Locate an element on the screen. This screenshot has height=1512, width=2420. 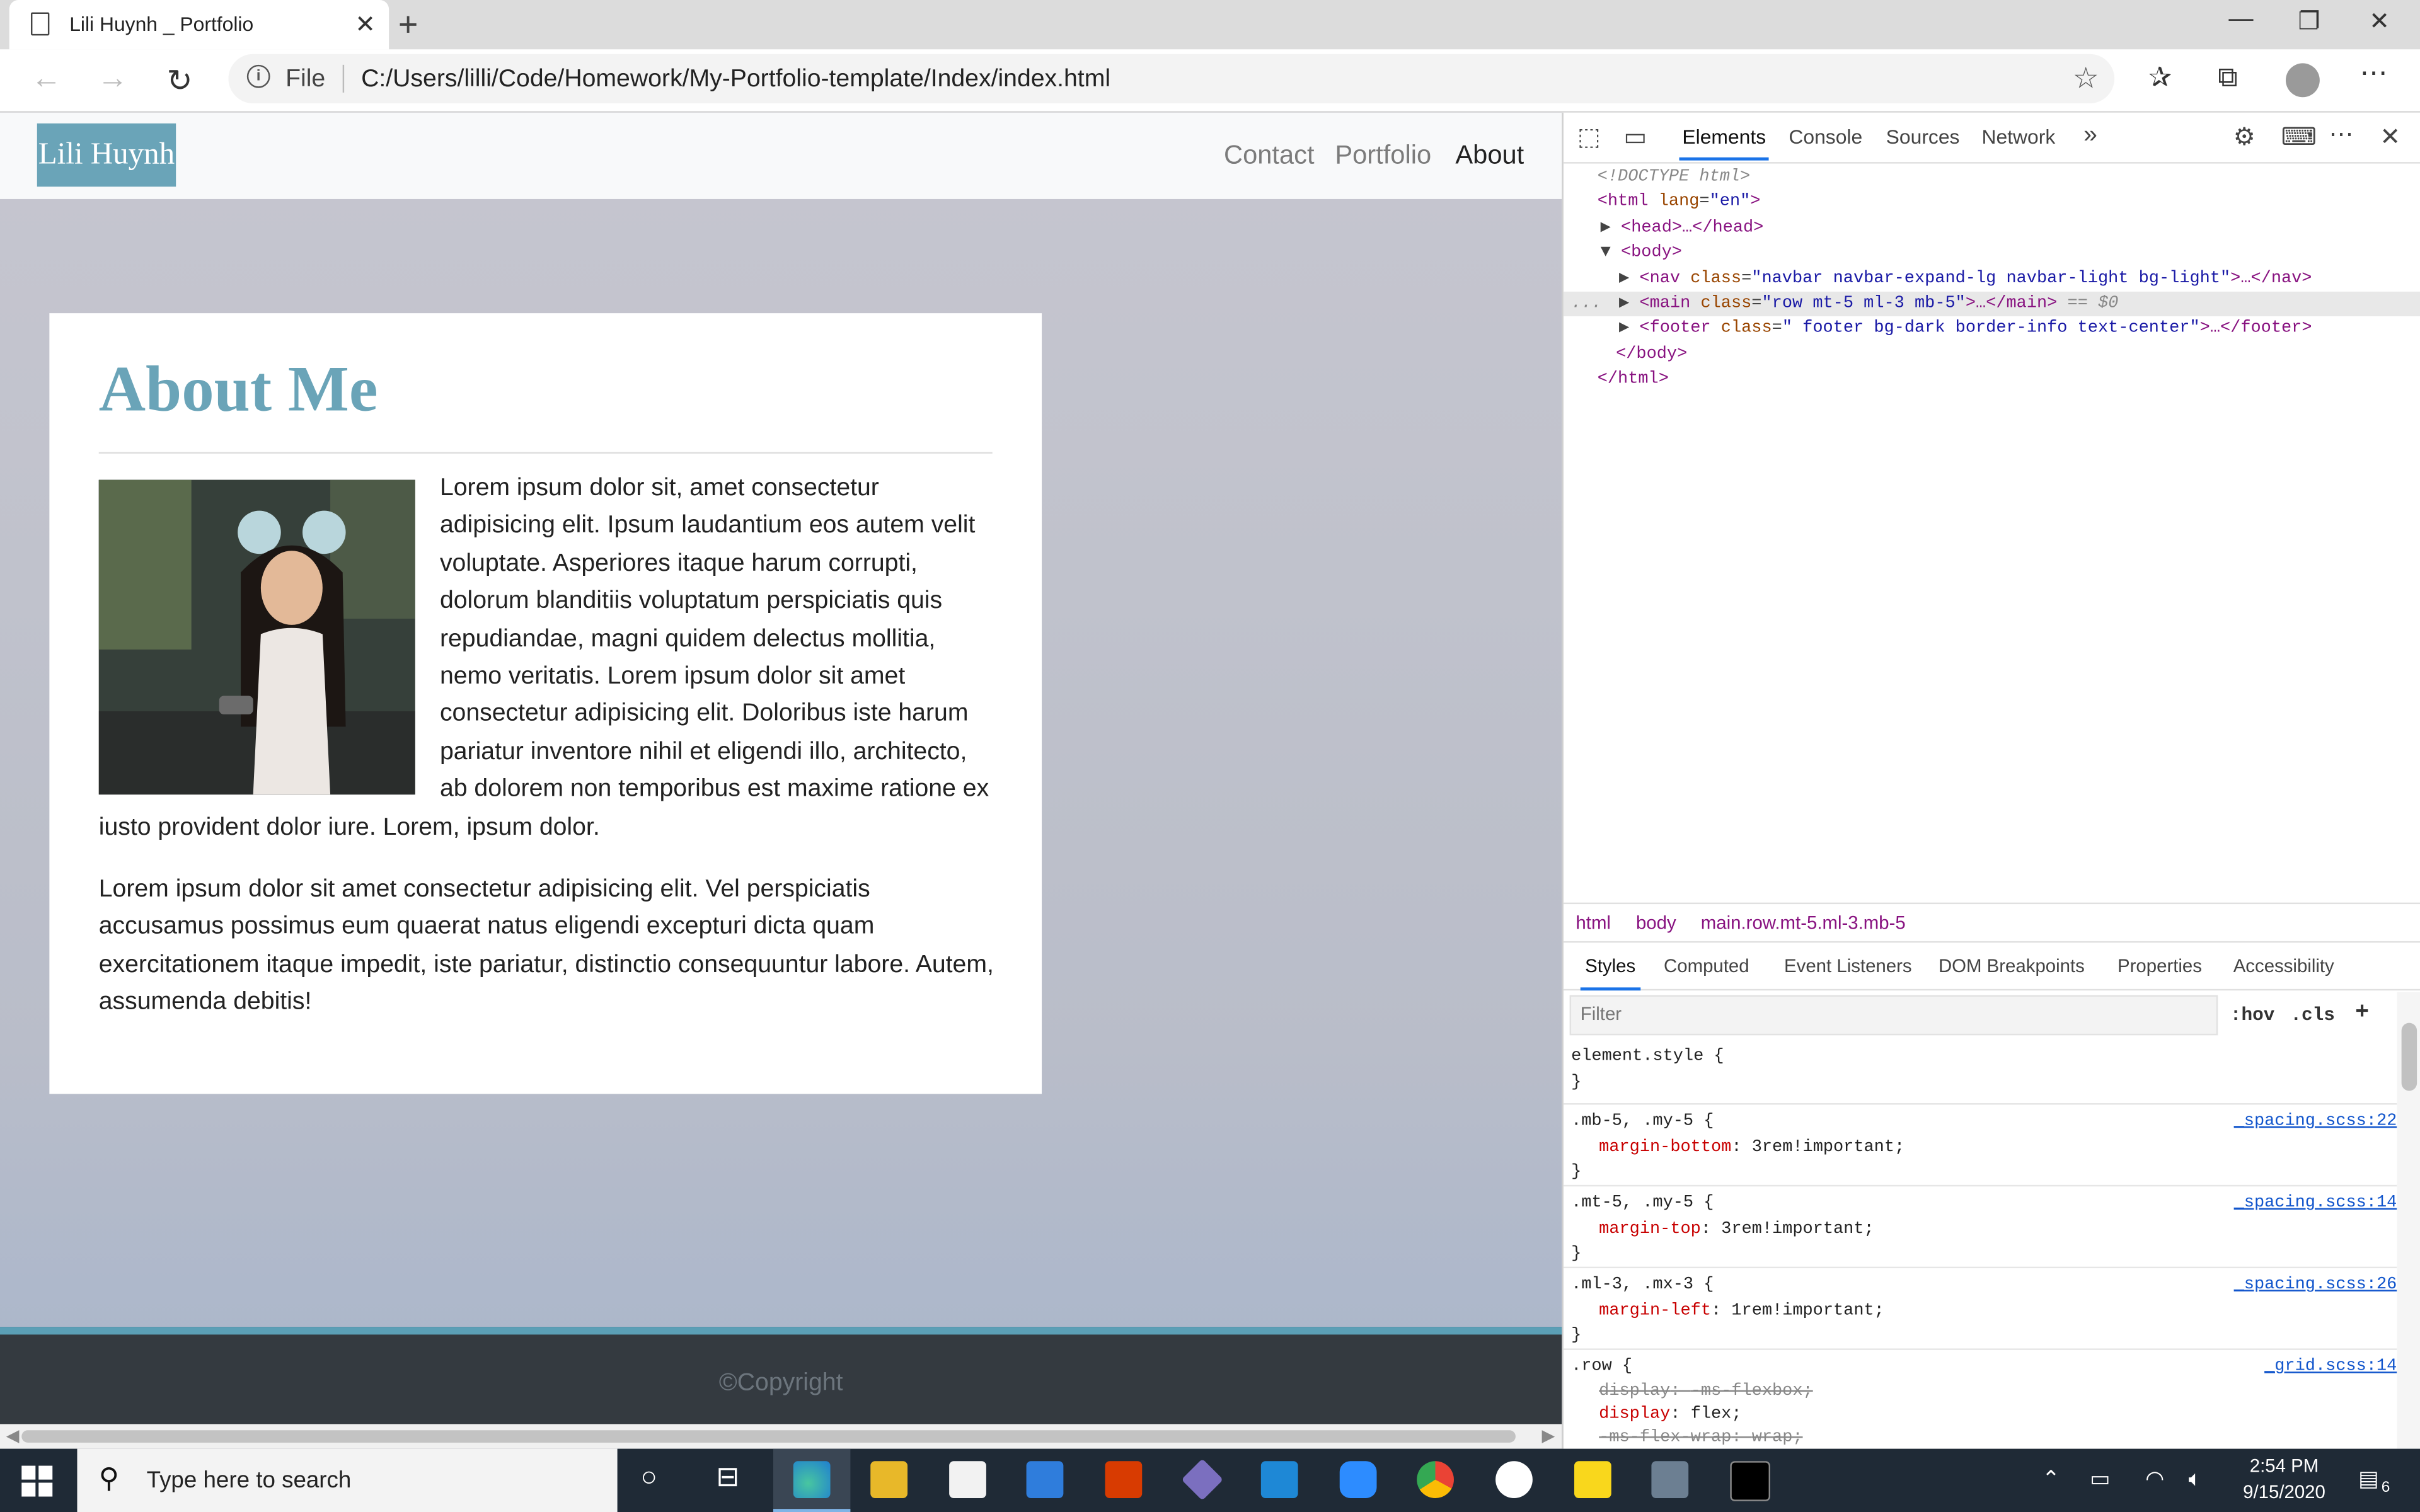
minimize-button: — is located at coordinates (2240, 20).